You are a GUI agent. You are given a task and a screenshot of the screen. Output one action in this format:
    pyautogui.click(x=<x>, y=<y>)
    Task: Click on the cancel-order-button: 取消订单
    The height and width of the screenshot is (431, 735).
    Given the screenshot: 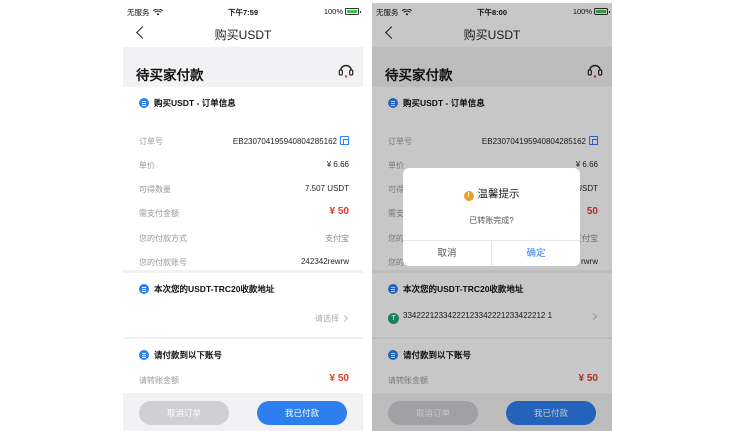 What is the action you would take?
    pyautogui.click(x=184, y=413)
    